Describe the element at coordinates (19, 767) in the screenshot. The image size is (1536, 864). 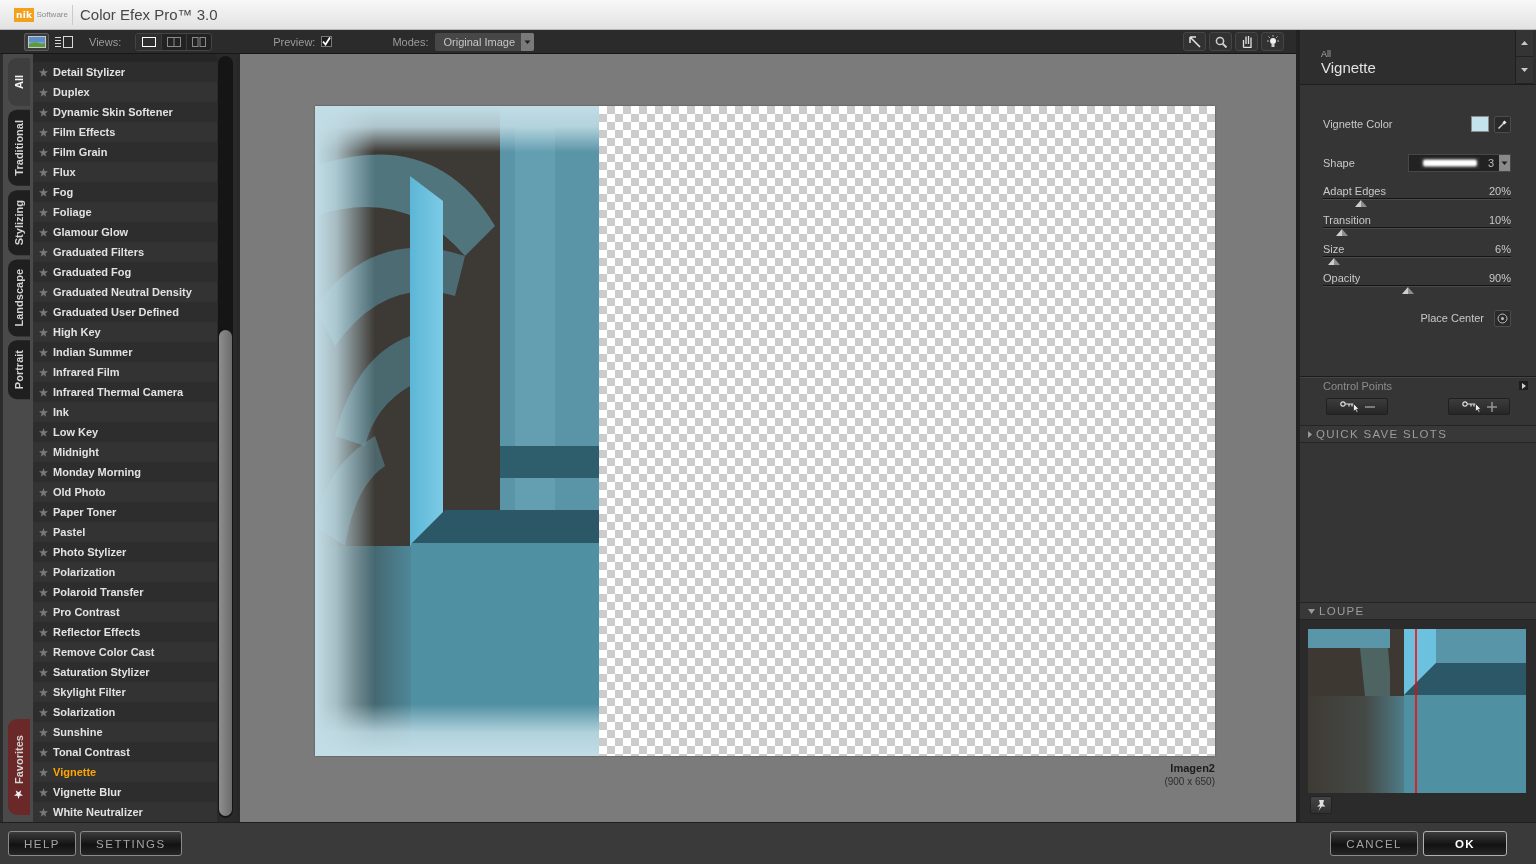
I see `favorites-tab: Favorites` at that location.